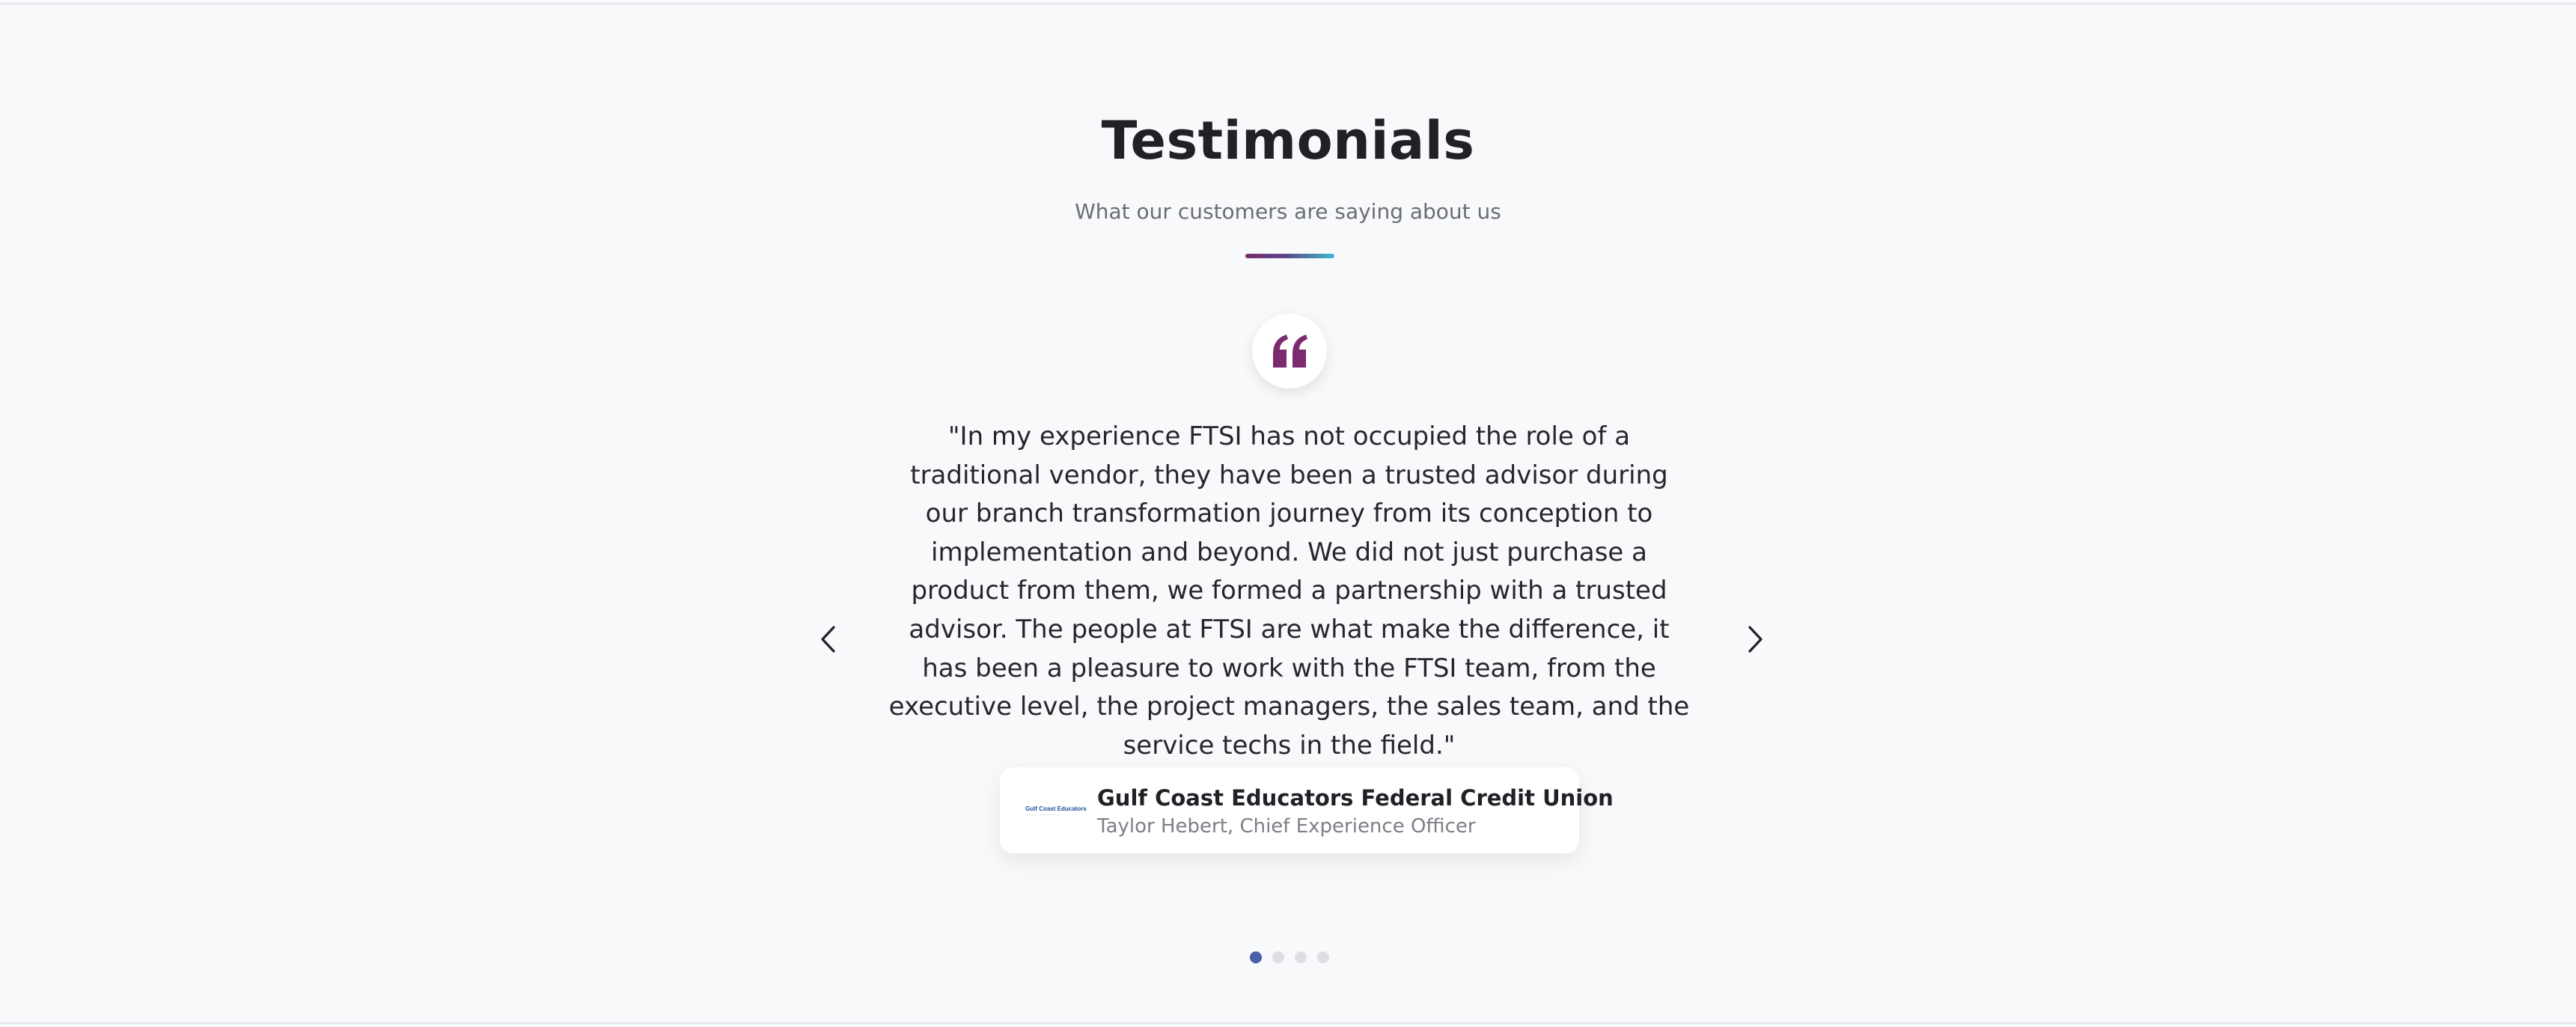  Describe the element at coordinates (1289, 958) in the screenshot. I see `carousel-pagination` at that location.